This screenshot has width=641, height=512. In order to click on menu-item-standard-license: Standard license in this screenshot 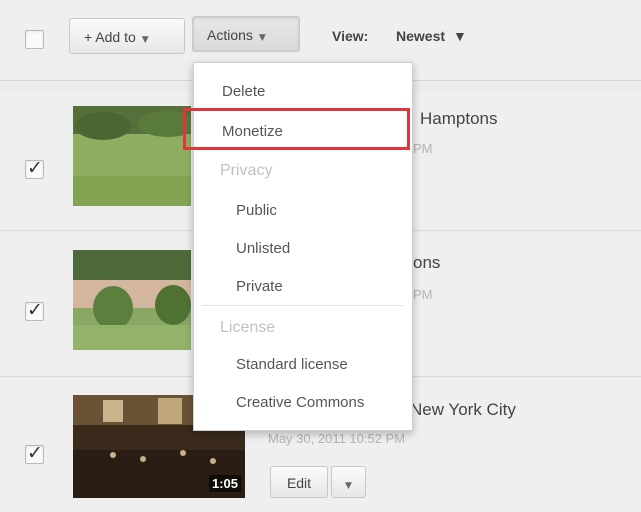, I will do `click(292, 364)`.